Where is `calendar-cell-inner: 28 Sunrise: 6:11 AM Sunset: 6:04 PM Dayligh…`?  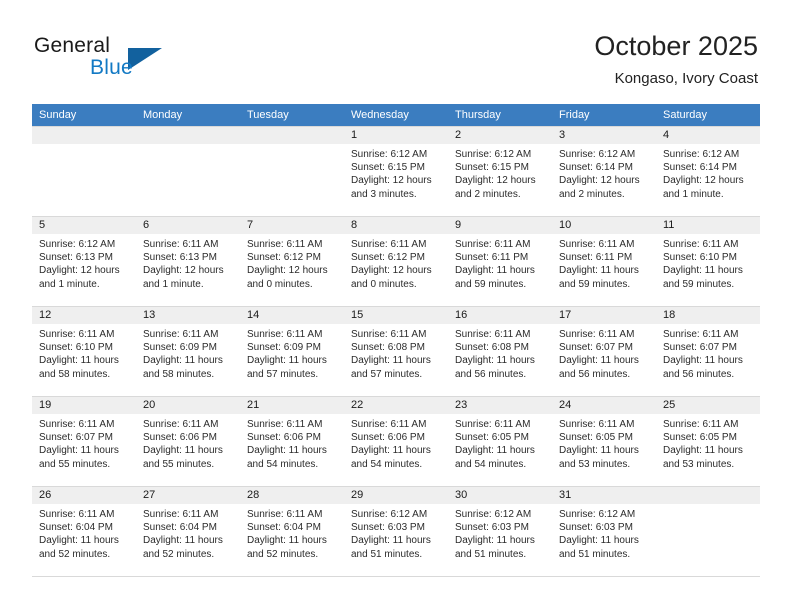
calendar-cell-inner: 28 Sunrise: 6:11 AM Sunset: 6:04 PM Dayligh… is located at coordinates (292, 531).